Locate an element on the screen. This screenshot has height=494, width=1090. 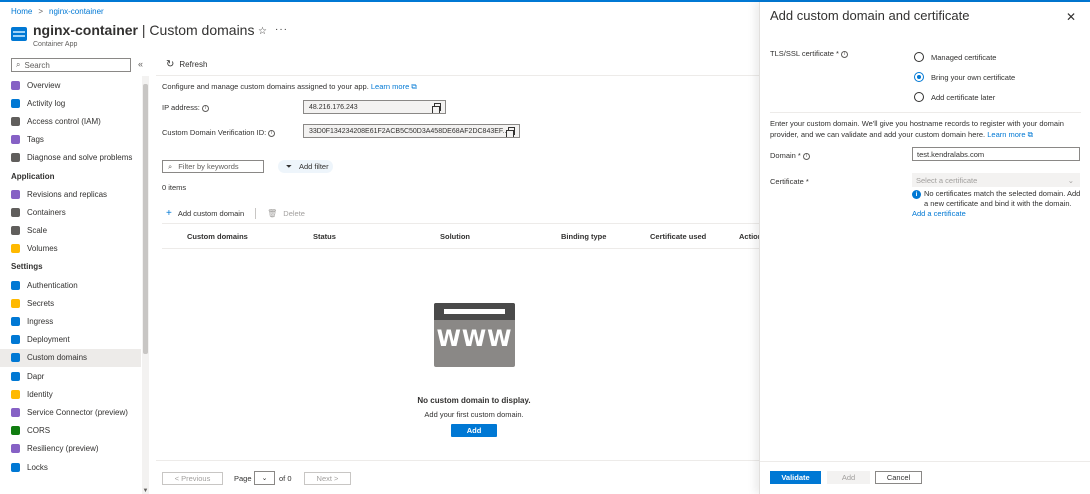
scroll-down-icon: ▼ is located at coordinates (145, 491).